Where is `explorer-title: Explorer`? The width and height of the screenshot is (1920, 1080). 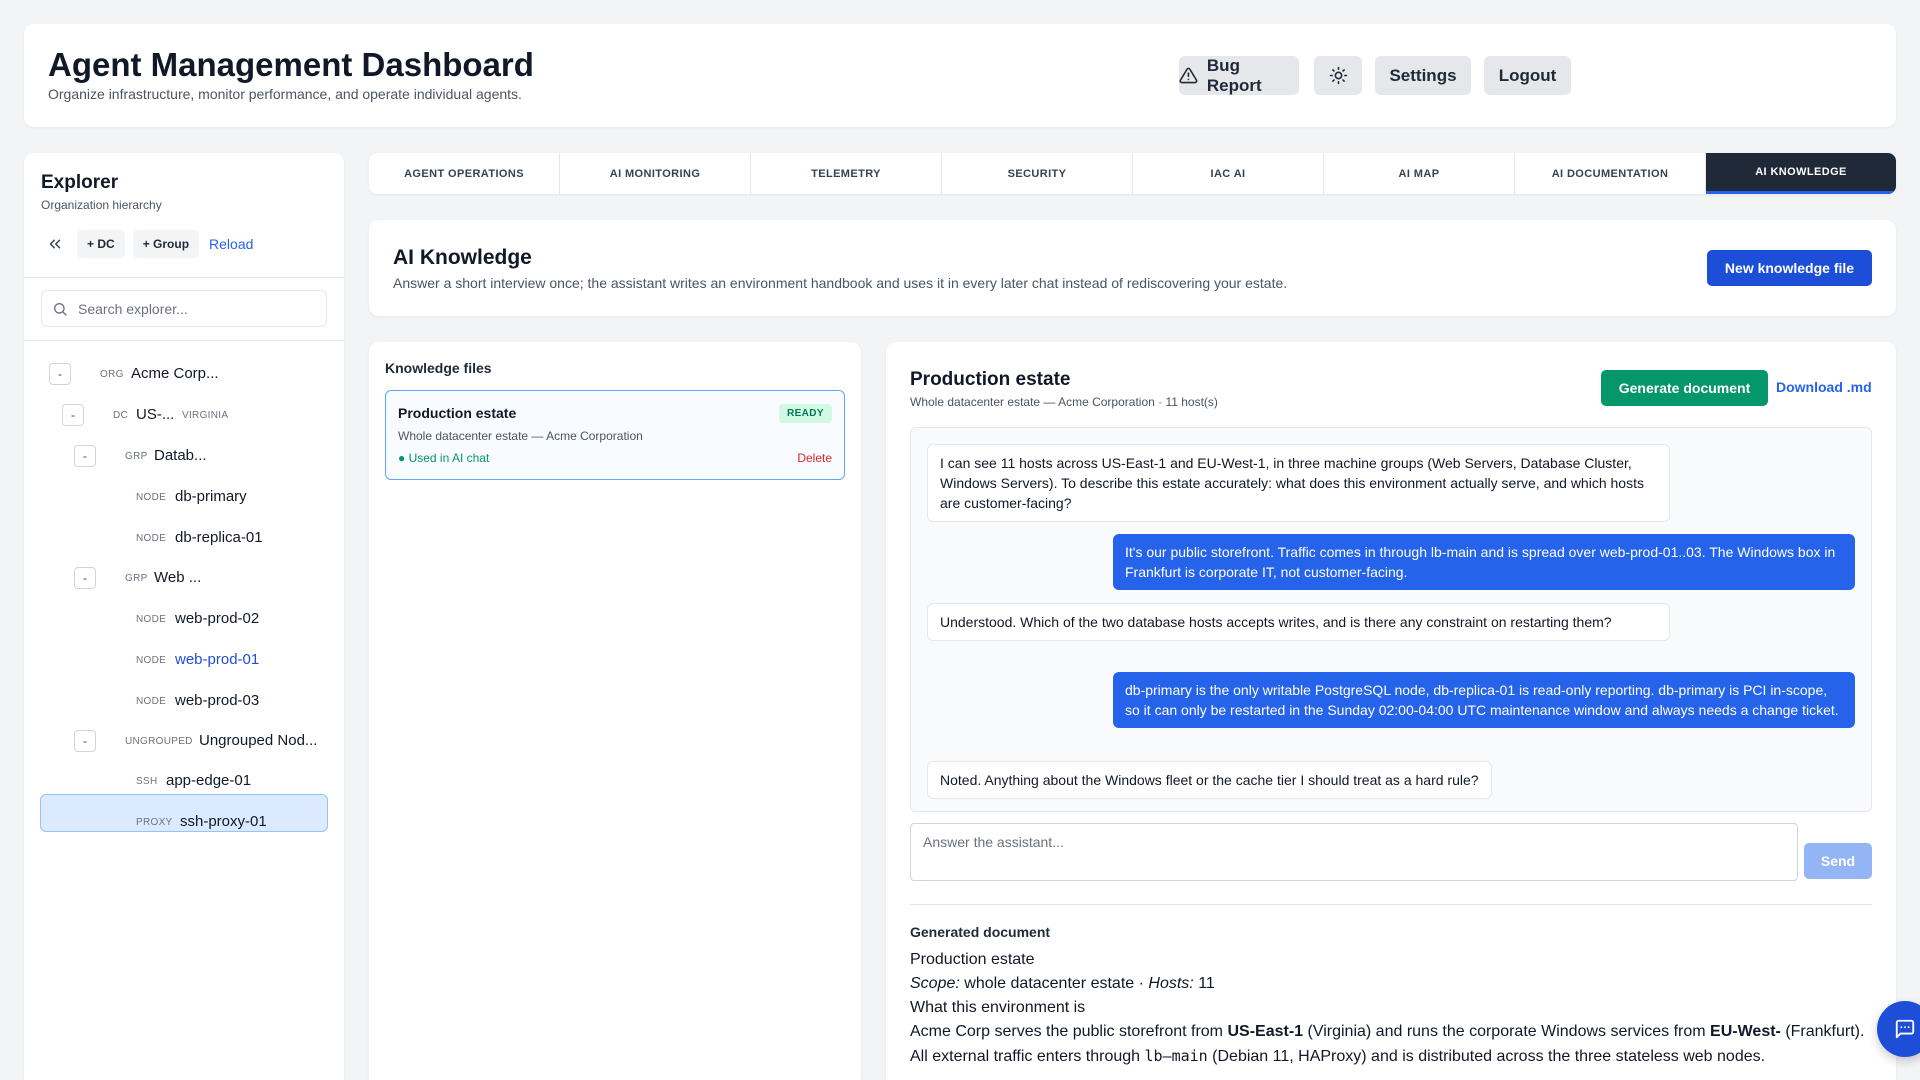
explorer-title: Explorer is located at coordinates (80, 182).